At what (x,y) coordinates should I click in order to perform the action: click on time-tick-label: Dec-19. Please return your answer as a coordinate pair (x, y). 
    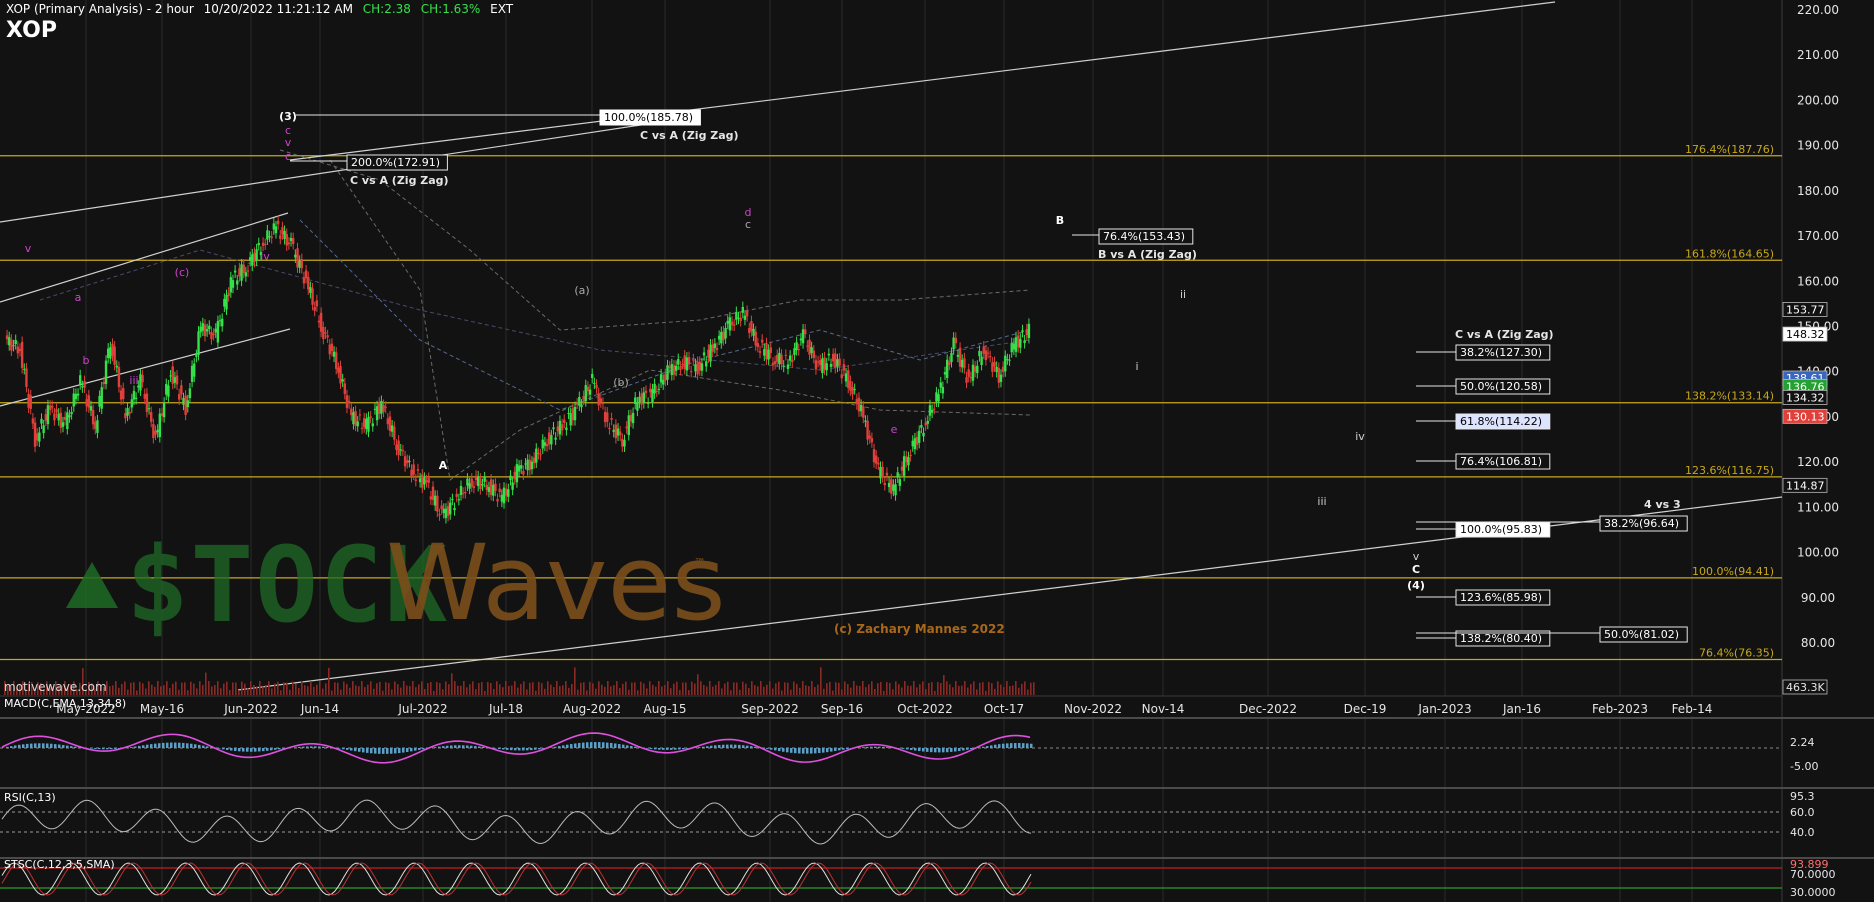
    Looking at the image, I should click on (1365, 709).